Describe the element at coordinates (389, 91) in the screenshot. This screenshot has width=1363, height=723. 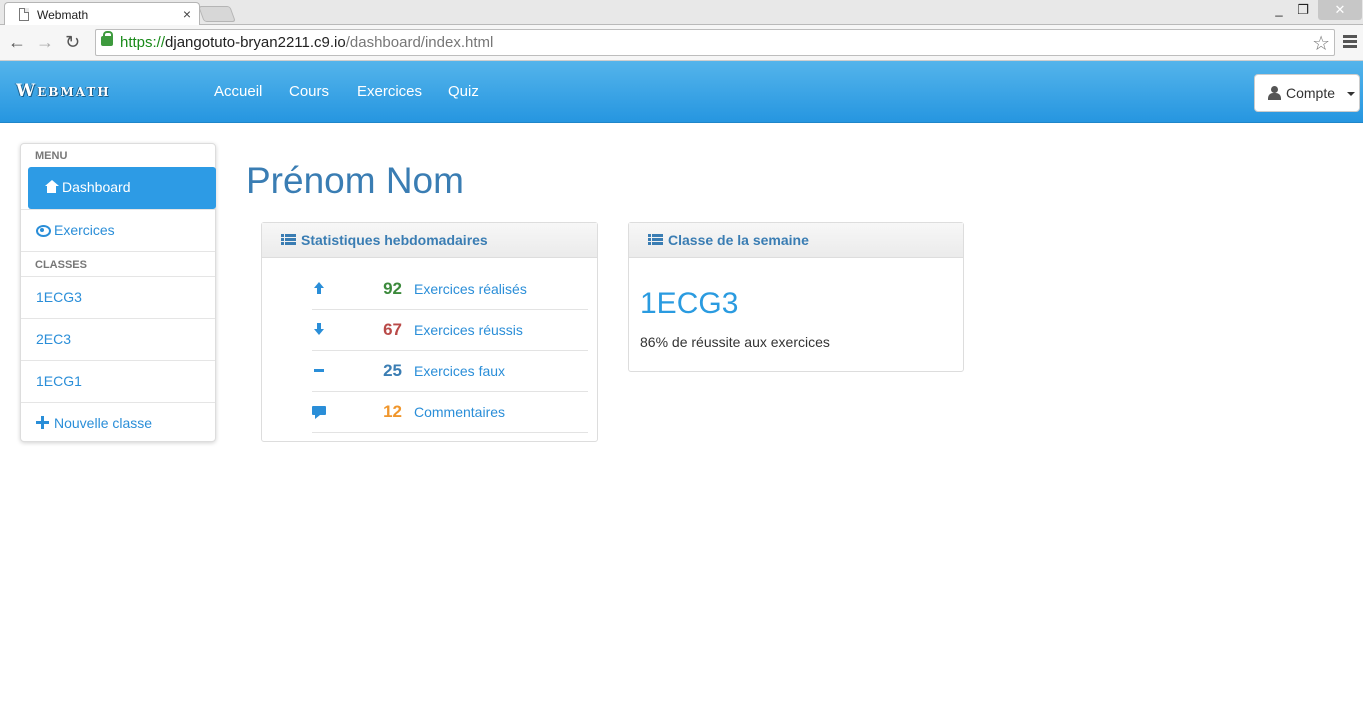
I see `nav-link-exercices: Exercices` at that location.